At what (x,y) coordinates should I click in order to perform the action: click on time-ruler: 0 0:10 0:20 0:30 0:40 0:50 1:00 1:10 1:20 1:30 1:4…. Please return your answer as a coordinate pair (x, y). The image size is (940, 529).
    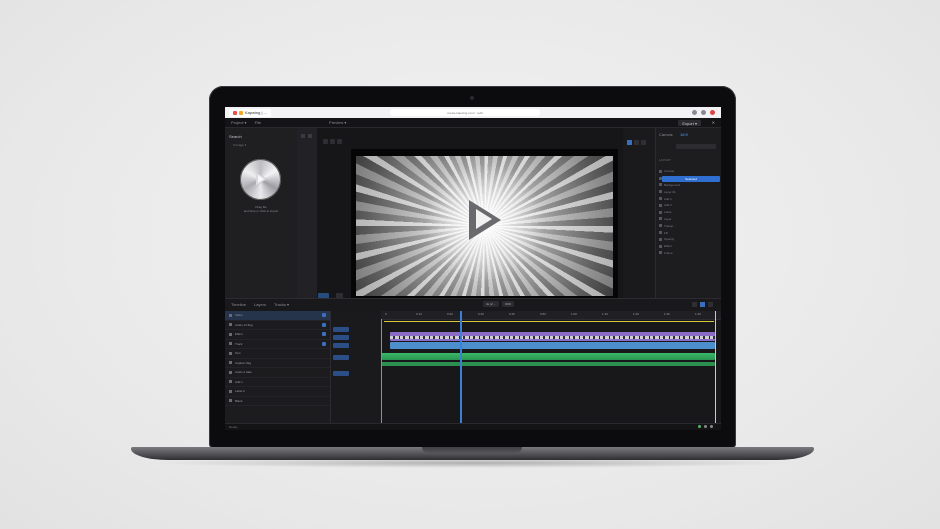
    Looking at the image, I should click on (551, 315).